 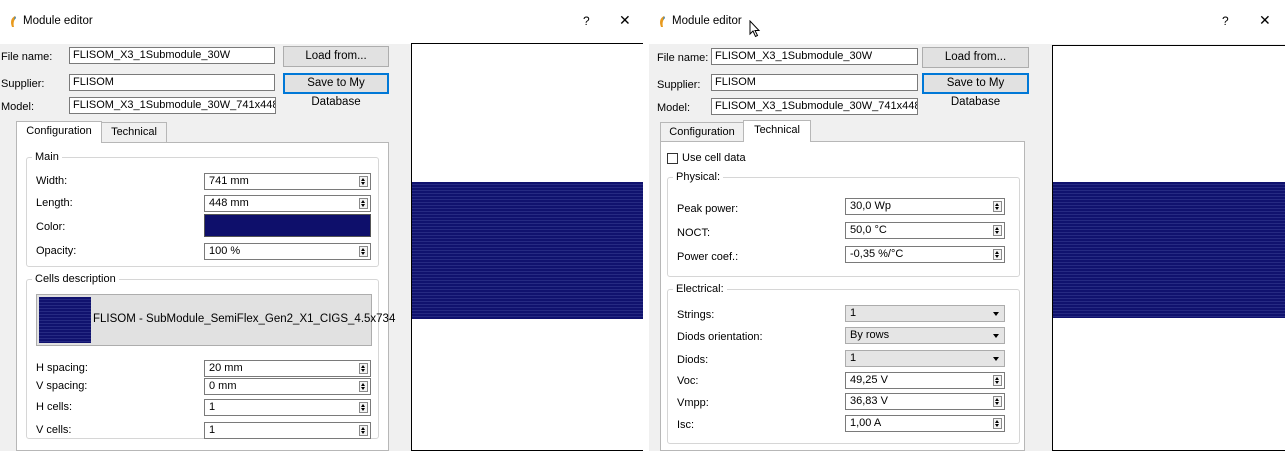 I want to click on noct-spinbox: 50,0 °C, so click(x=925, y=230).